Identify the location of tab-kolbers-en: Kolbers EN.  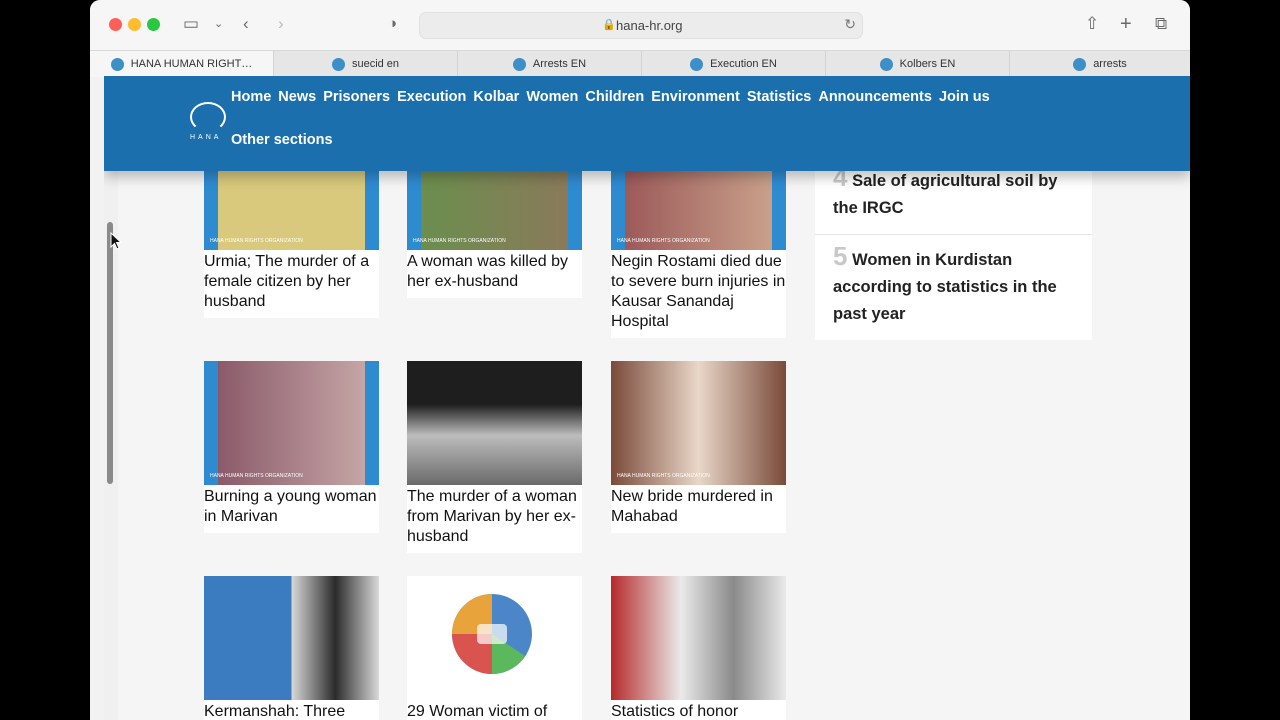
(917, 64).